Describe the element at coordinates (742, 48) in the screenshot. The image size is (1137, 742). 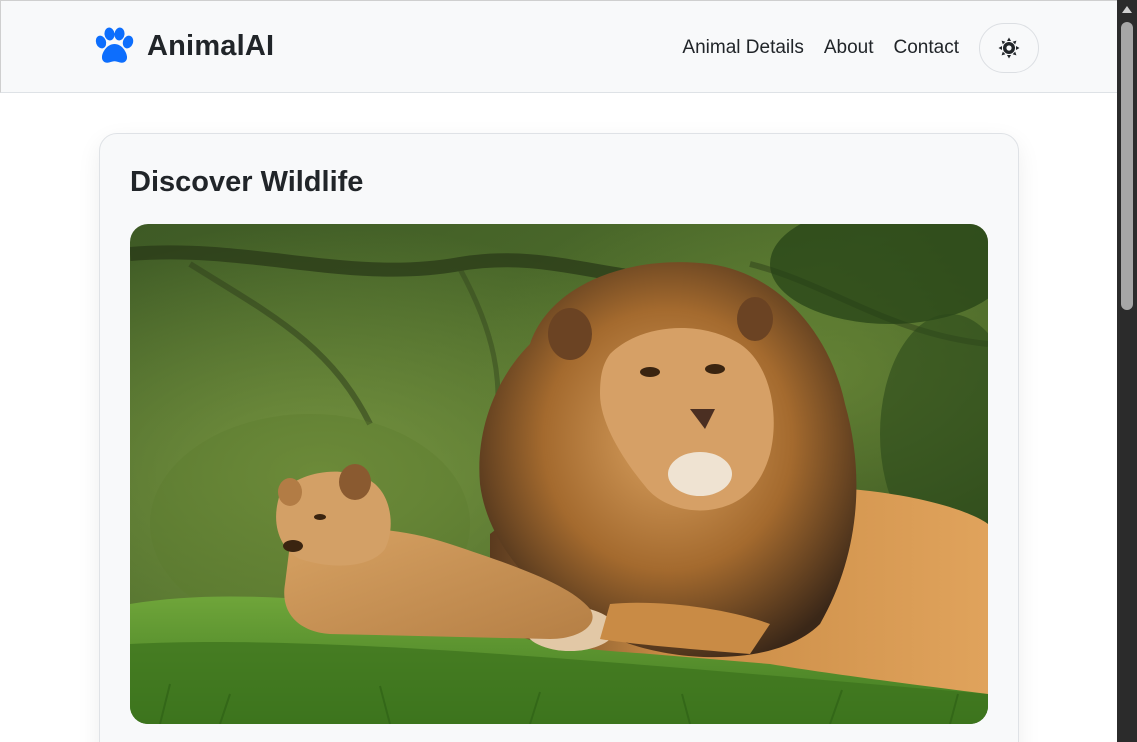
I see `nav-link-animal-details: Animal Details` at that location.